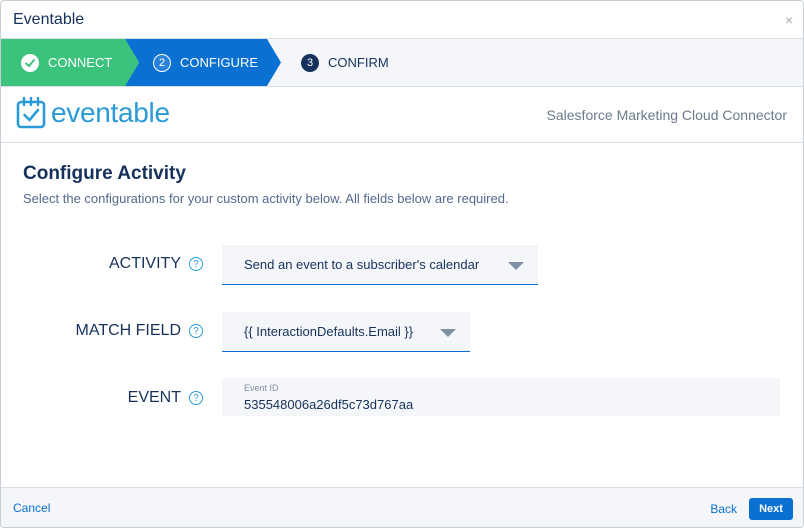 Image resolution: width=804 pixels, height=528 pixels. Describe the element at coordinates (310, 62) in the screenshot. I see `step-confirm-number: 3` at that location.